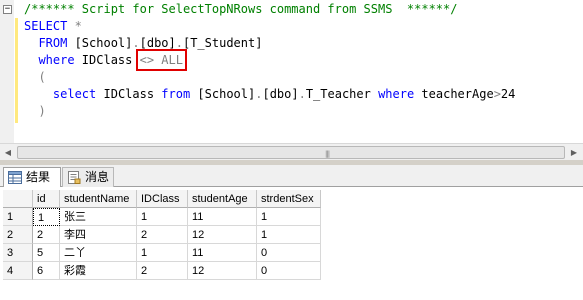 The width and height of the screenshot is (583, 300). Describe the element at coordinates (98, 199) in the screenshot. I see `column-header: studentName` at that location.